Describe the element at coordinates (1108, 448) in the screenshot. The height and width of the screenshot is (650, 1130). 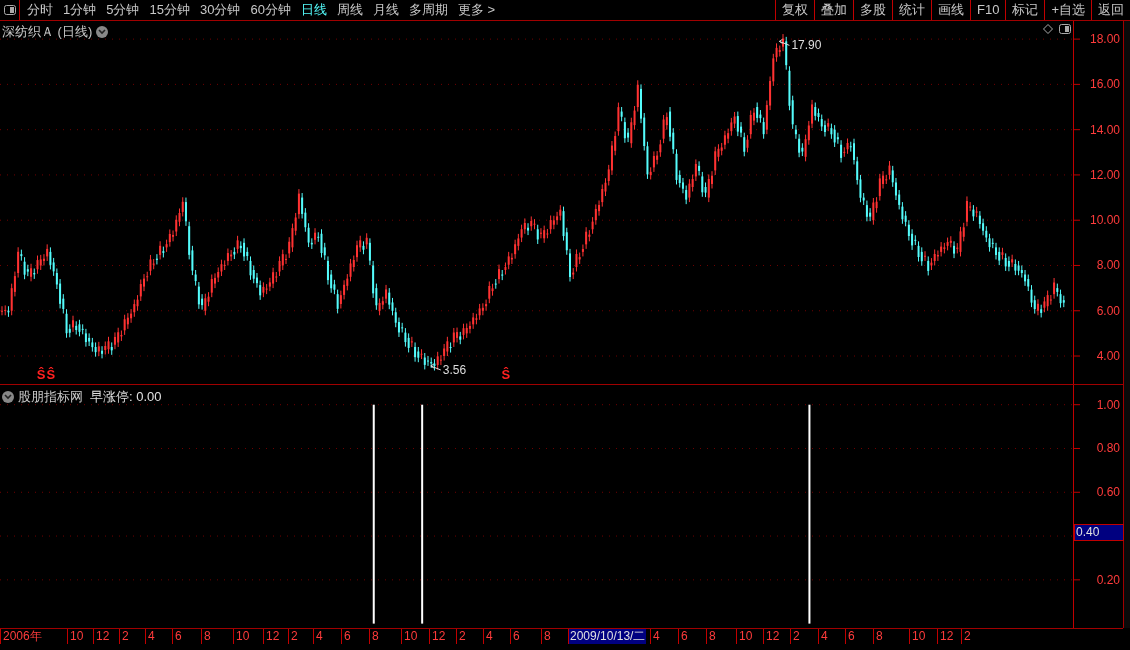
I see `axis-label: 0.80` at that location.